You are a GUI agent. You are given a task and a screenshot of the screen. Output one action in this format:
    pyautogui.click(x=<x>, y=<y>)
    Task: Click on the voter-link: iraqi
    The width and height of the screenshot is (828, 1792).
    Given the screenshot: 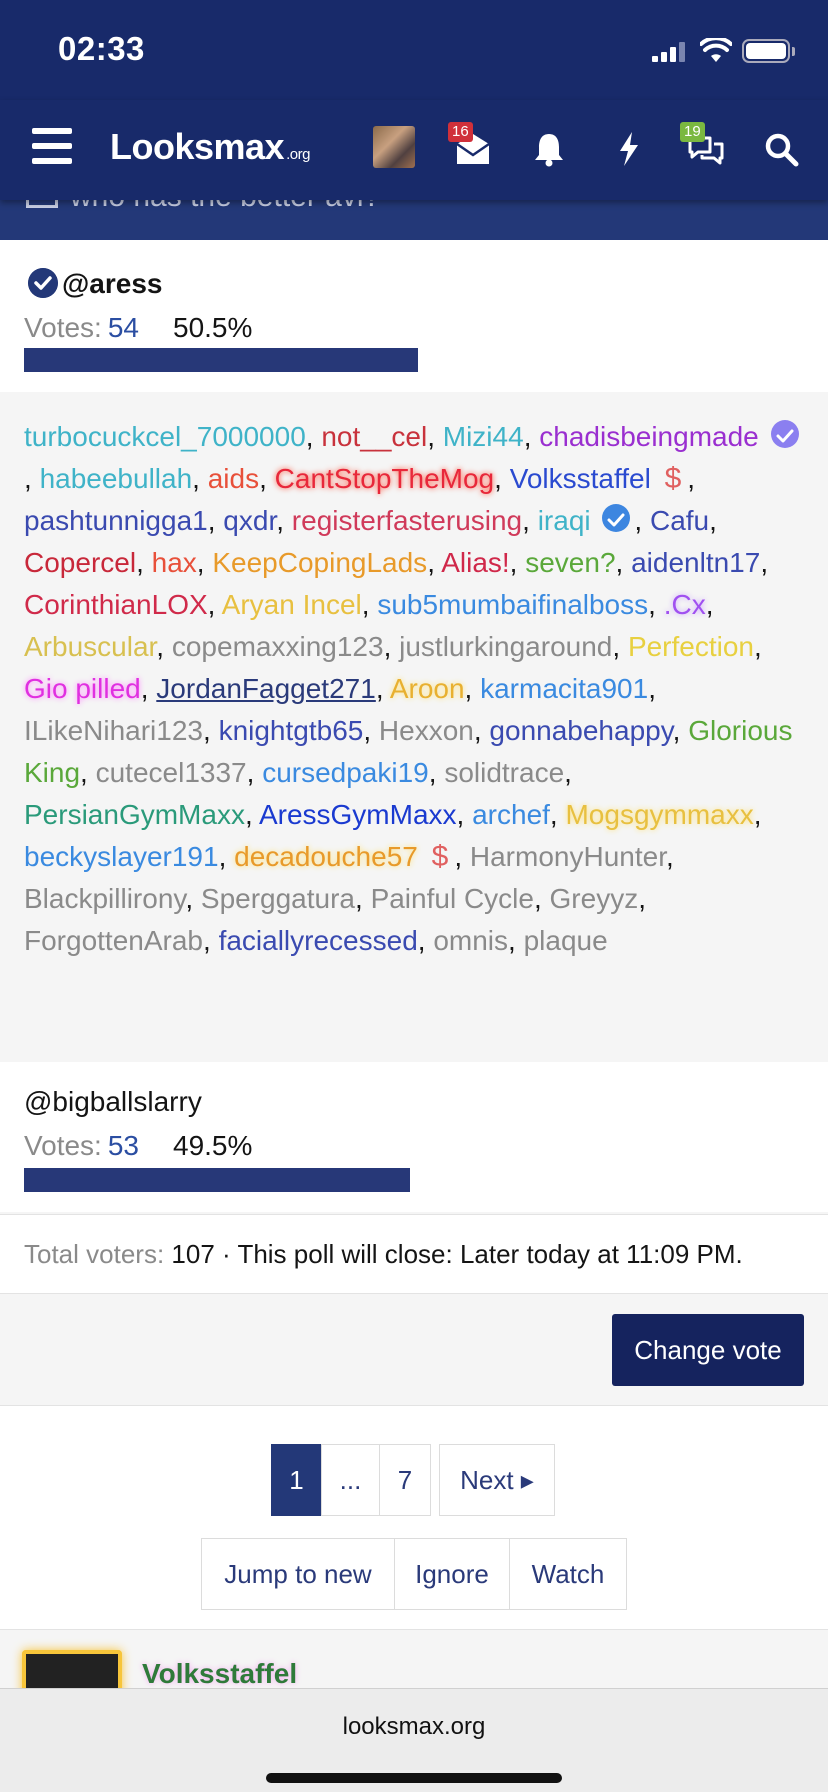 What is the action you would take?
    pyautogui.click(x=564, y=520)
    